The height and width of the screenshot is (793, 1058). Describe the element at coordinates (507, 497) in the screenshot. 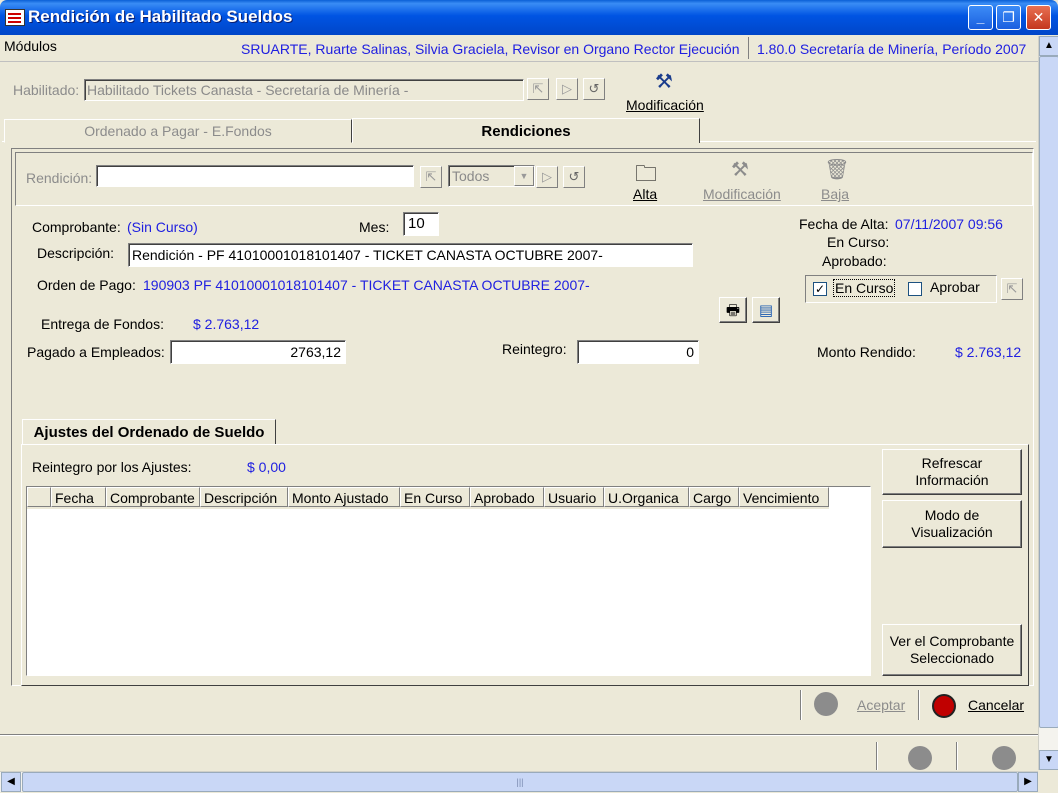

I see `col-aprobado: Aprobado` at that location.